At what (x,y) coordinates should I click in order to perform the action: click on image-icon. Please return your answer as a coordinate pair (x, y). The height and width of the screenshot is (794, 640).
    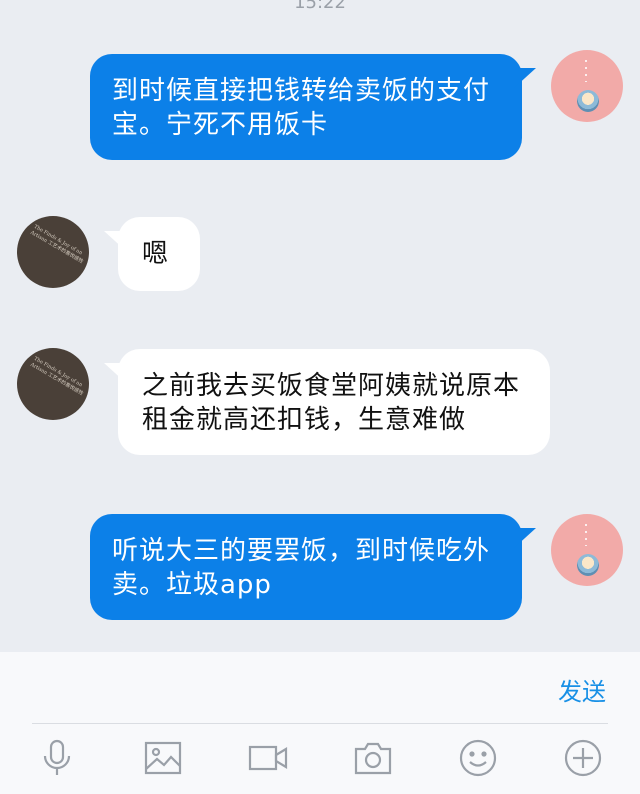
    Looking at the image, I should click on (163, 758).